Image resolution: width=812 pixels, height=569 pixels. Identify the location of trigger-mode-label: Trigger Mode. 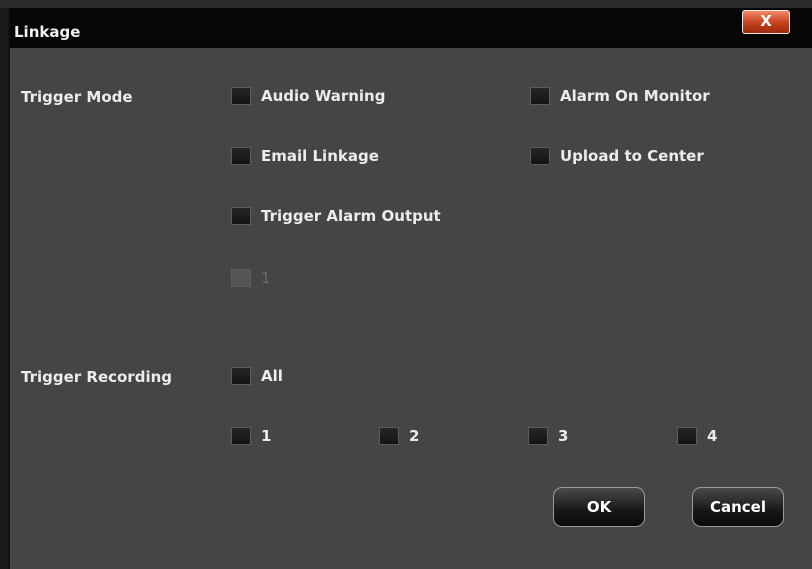
(77, 97).